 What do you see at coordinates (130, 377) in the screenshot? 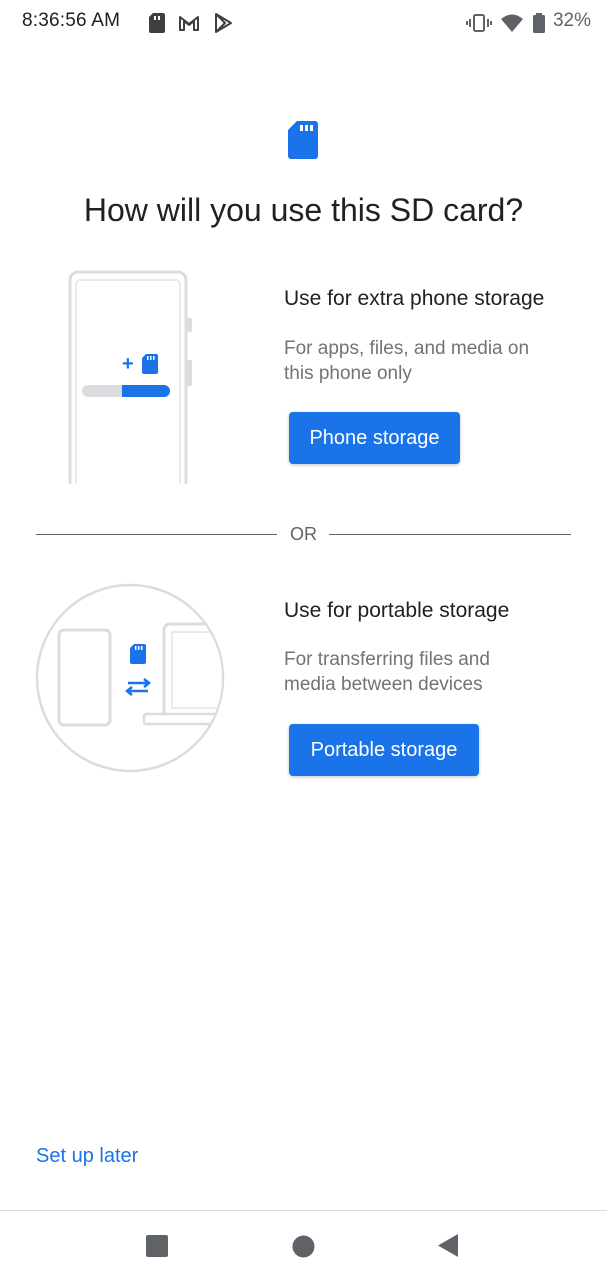
I see `phone-storage-illustration: +` at bounding box center [130, 377].